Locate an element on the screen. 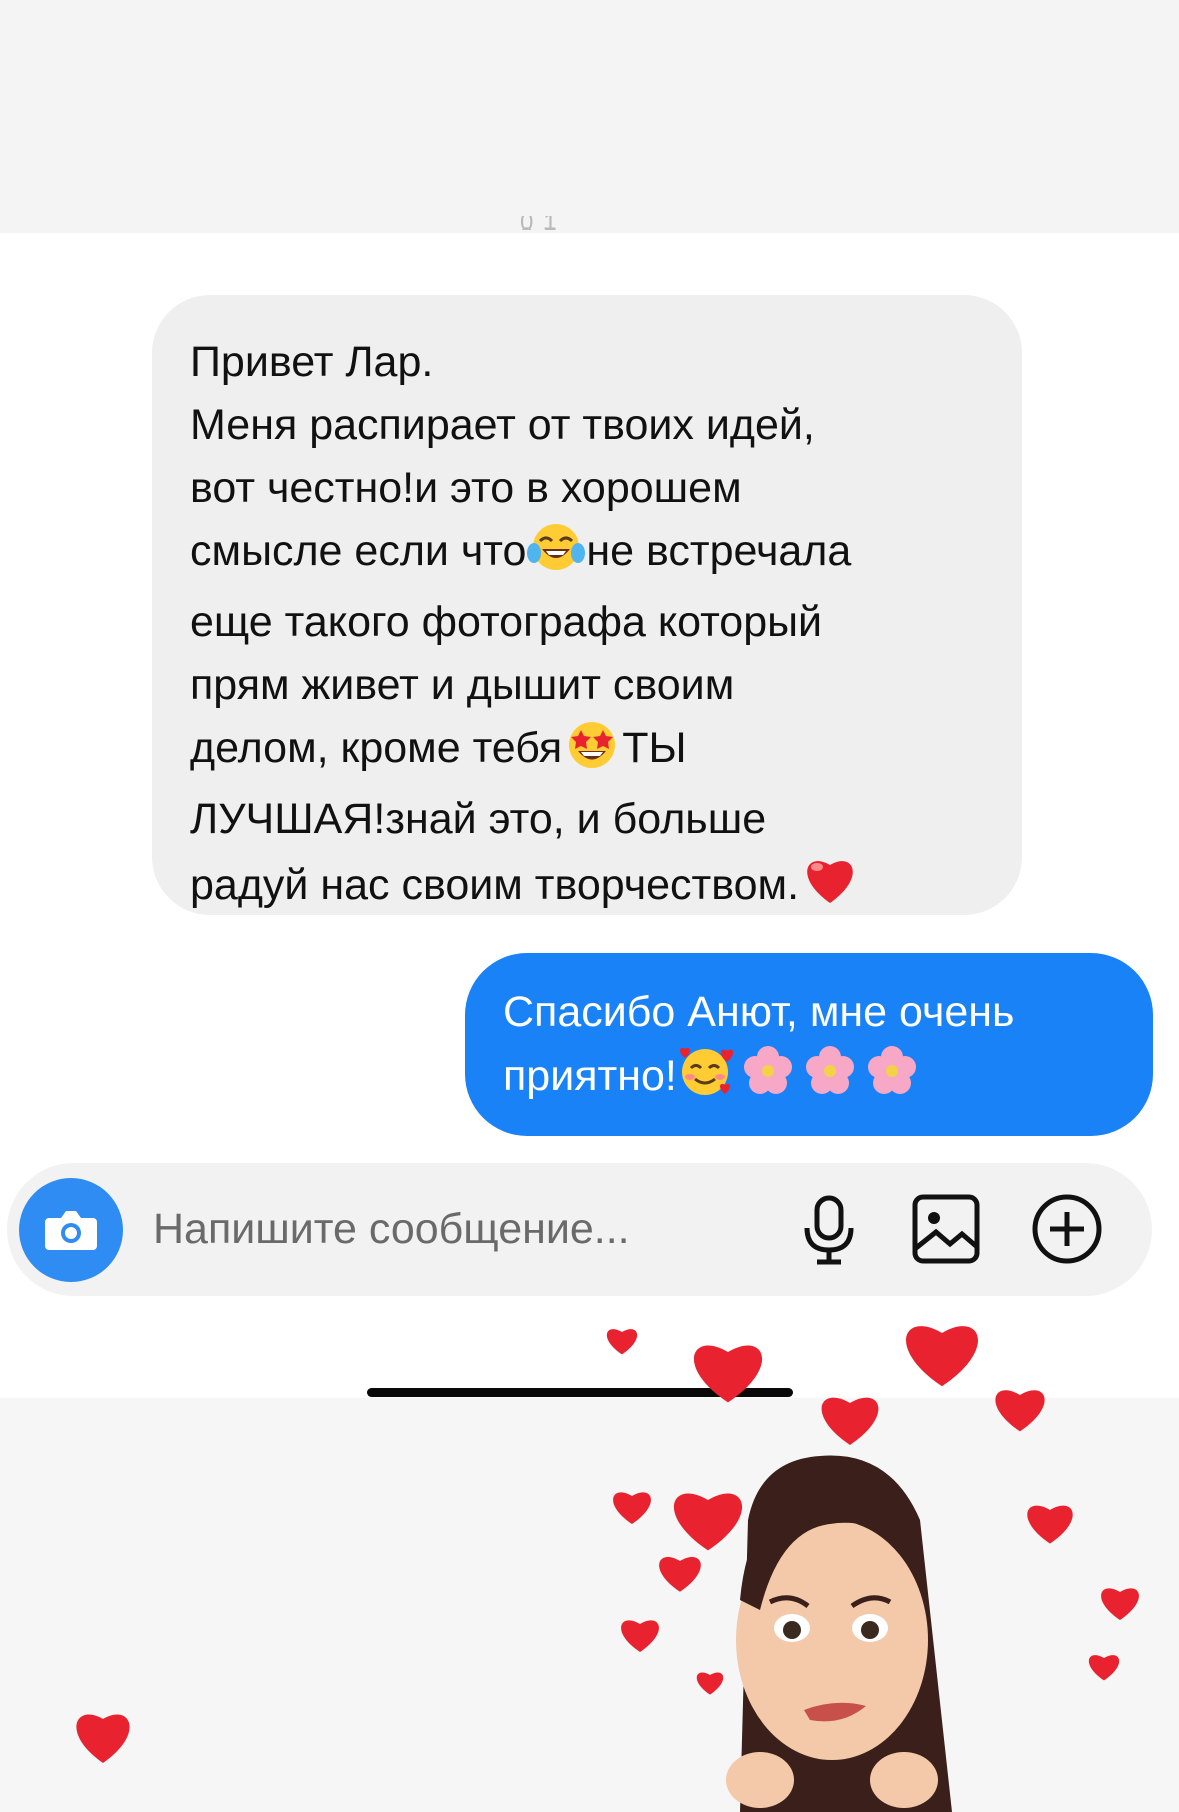  gallery-button is located at coordinates (946, 1231).